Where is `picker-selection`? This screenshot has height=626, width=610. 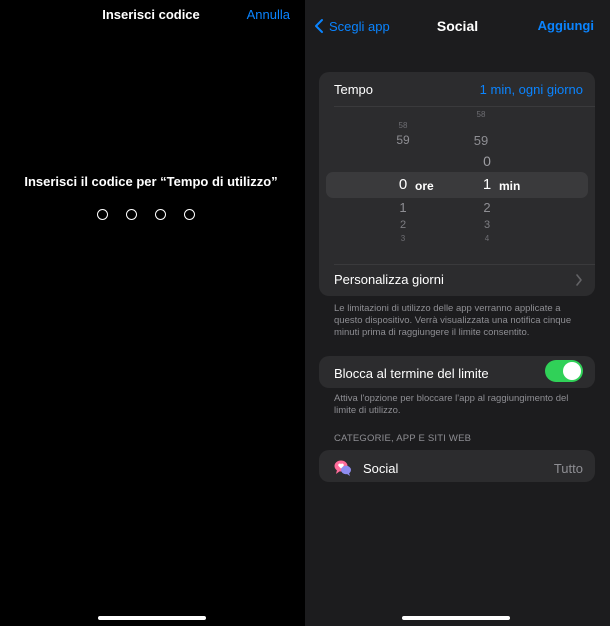
picker-selection is located at coordinates (457, 185).